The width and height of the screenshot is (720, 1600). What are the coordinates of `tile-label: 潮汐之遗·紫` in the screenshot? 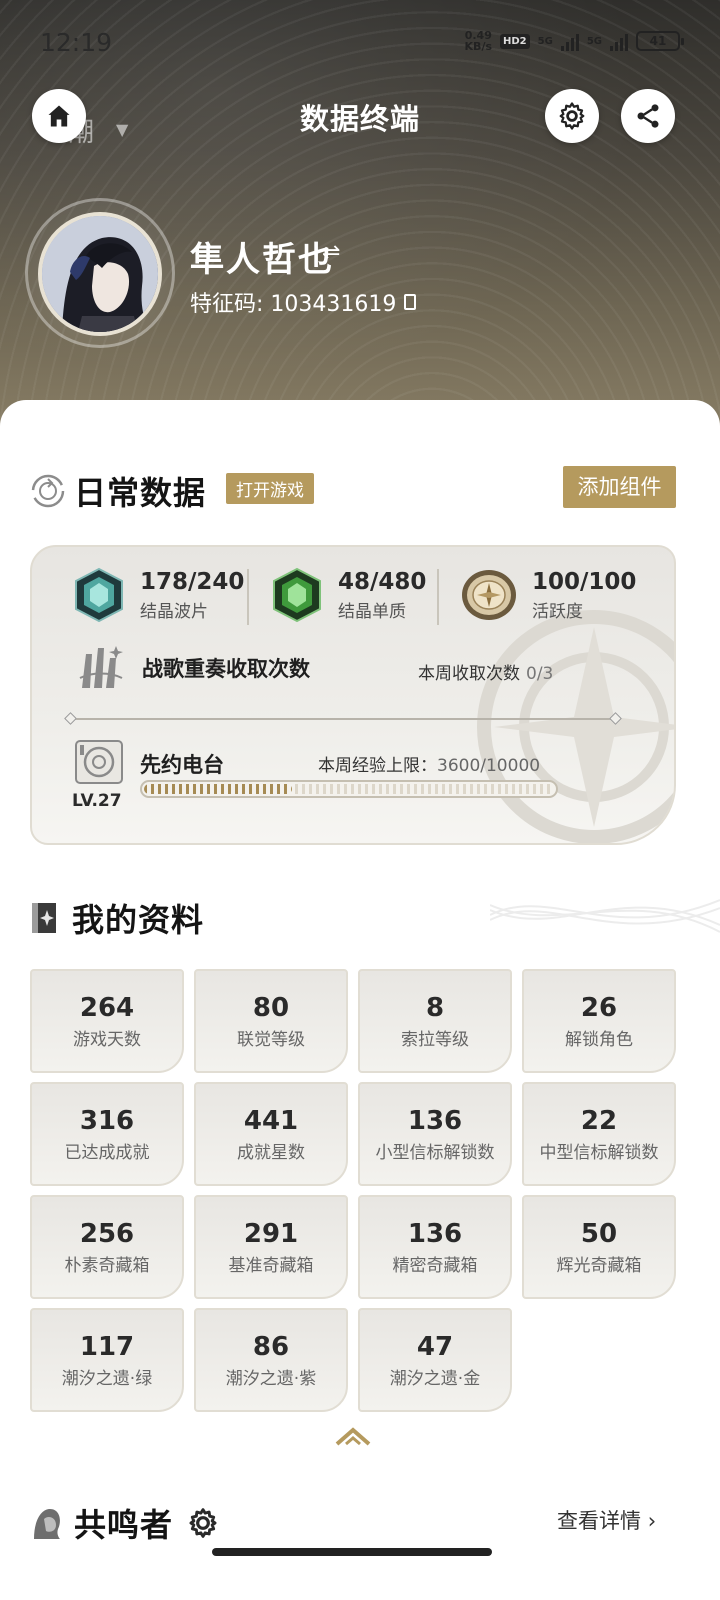 It's located at (271, 1379).